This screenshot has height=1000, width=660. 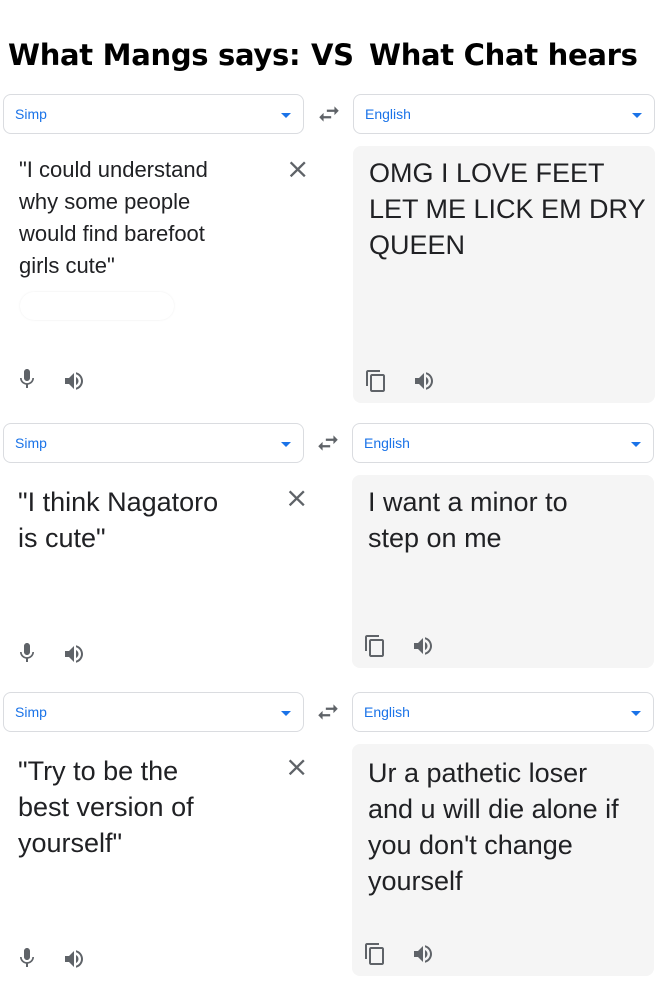 I want to click on source-text-input: "I think Nagatoro is cute", so click(x=149, y=520).